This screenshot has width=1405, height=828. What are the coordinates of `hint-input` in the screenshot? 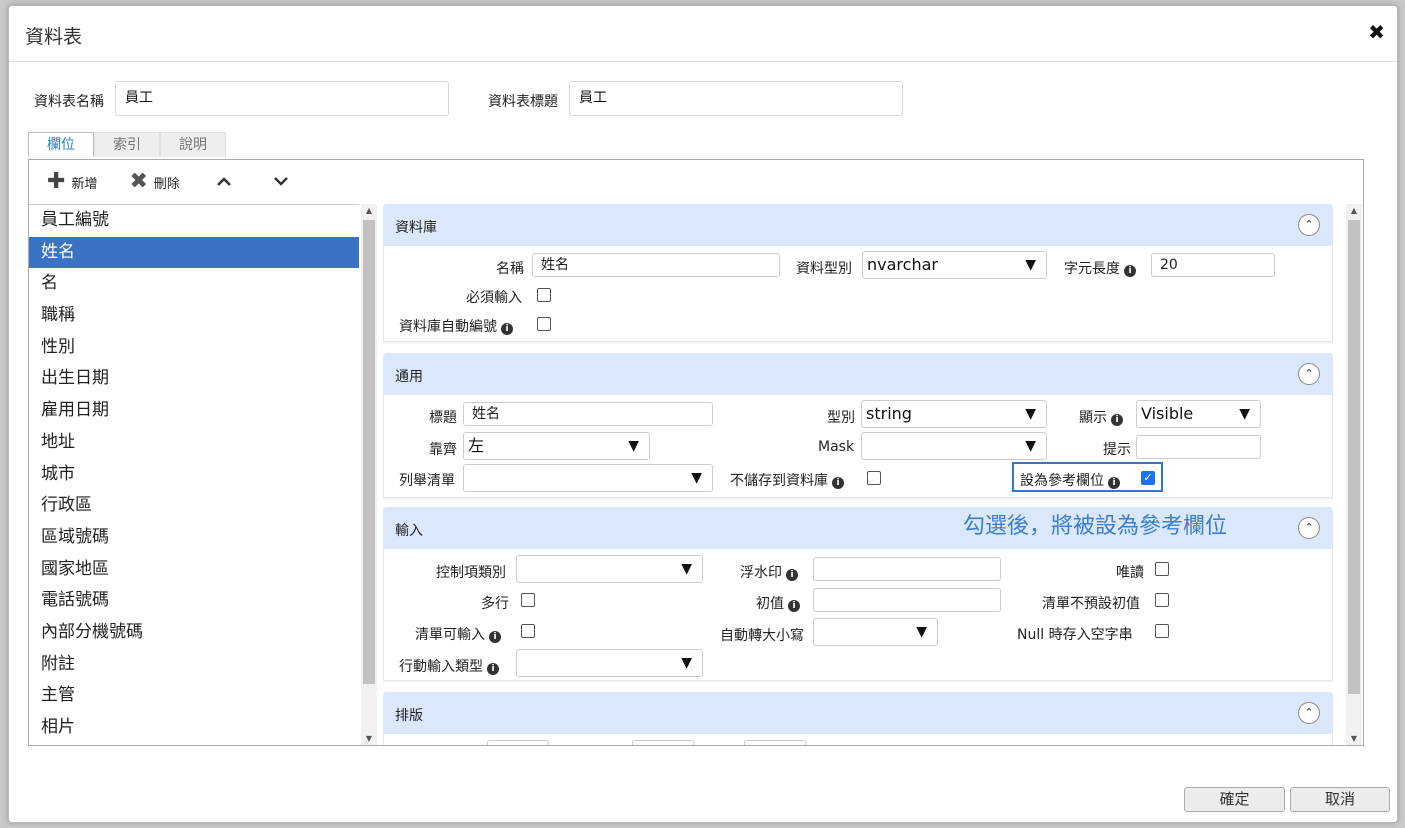 It's located at (1198, 447).